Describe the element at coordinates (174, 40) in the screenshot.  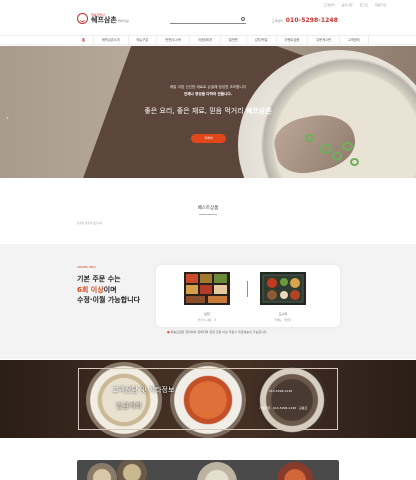
I see `nav-item-lunchbox: 반찬/도시락` at that location.